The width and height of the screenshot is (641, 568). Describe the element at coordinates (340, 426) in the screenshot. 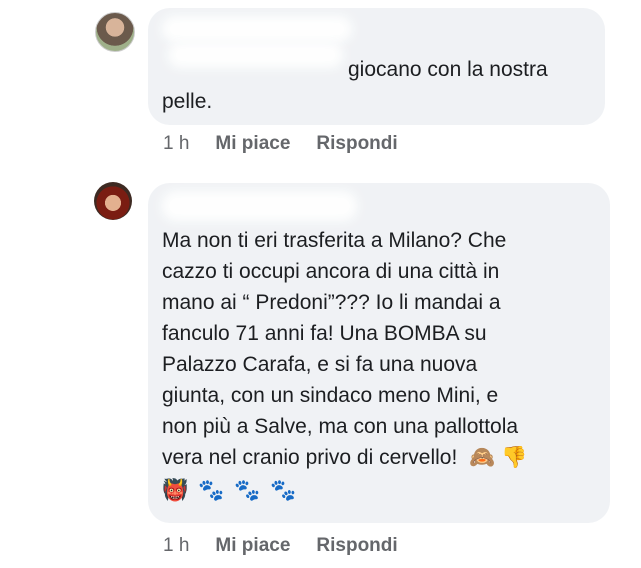

I see `comment-text-line: non più a Salve, ma con una pallottola` at that location.